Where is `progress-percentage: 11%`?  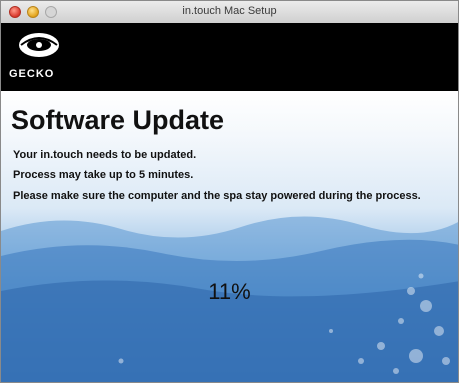
progress-percentage: 11% is located at coordinates (229, 291).